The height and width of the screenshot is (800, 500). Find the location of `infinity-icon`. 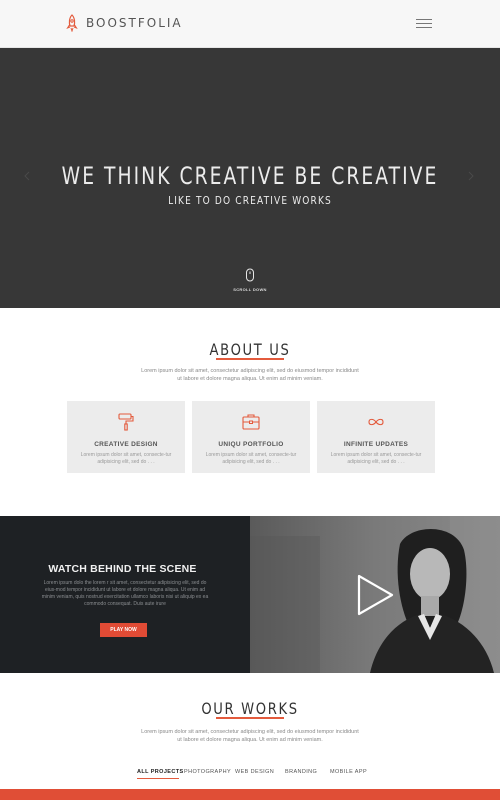

infinity-icon is located at coordinates (376, 422).